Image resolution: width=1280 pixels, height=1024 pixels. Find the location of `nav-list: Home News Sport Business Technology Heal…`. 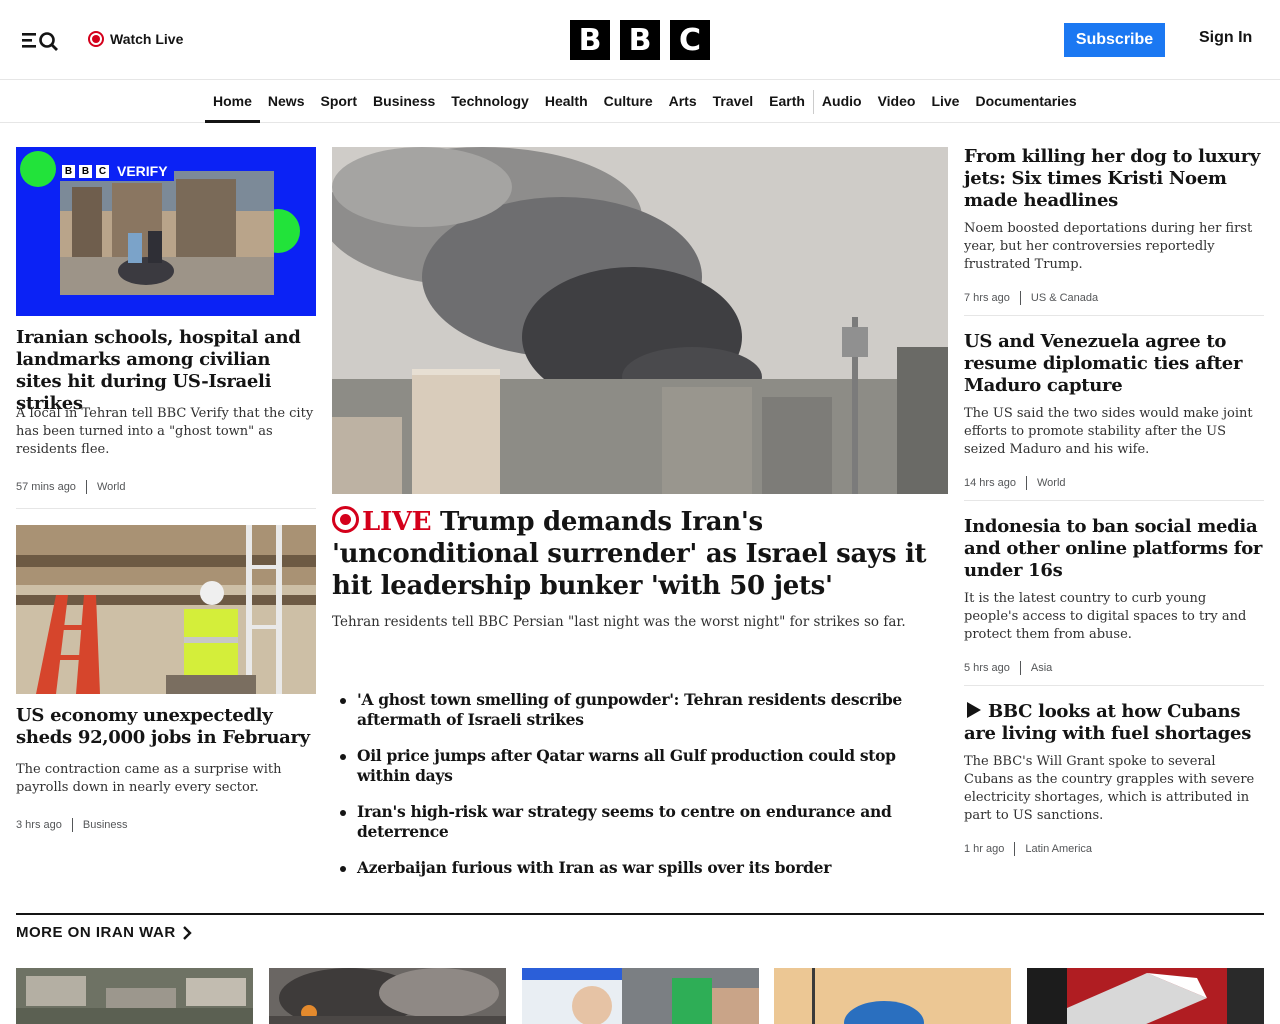

nav-list: Home News Sport Business Technology Heal… is located at coordinates (645, 102).